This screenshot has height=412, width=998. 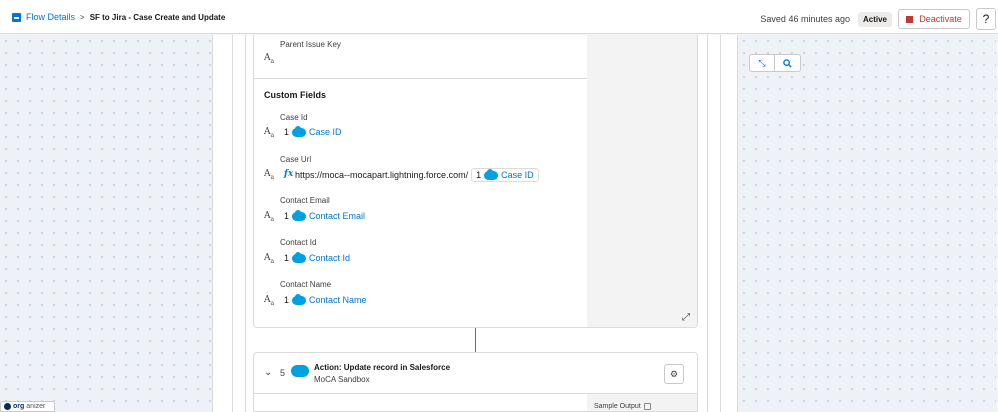 I want to click on field-value-contact-name: 1 Contact Name, so click(x=325, y=299).